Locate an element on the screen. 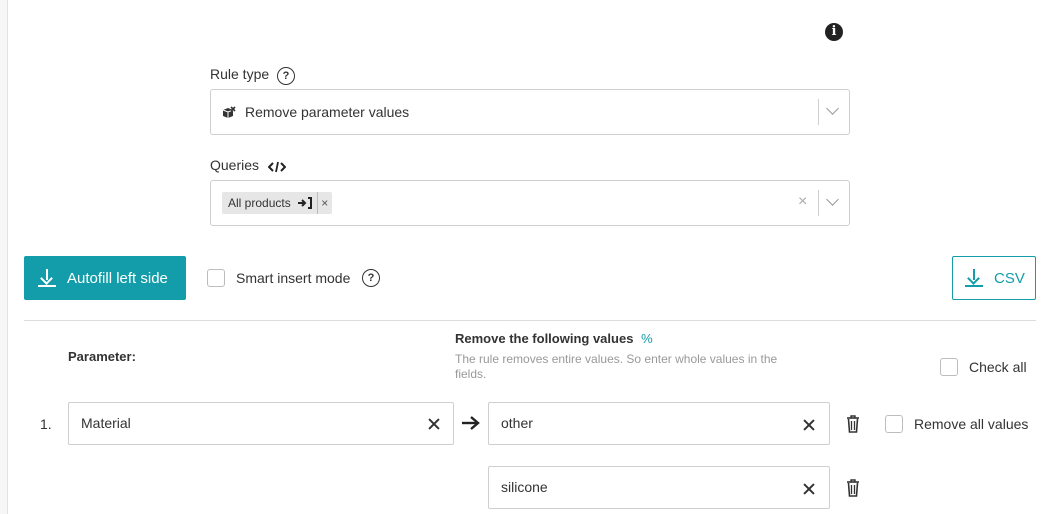 This screenshot has width=1049, height=514. value-input: silicone is located at coordinates (659, 487).